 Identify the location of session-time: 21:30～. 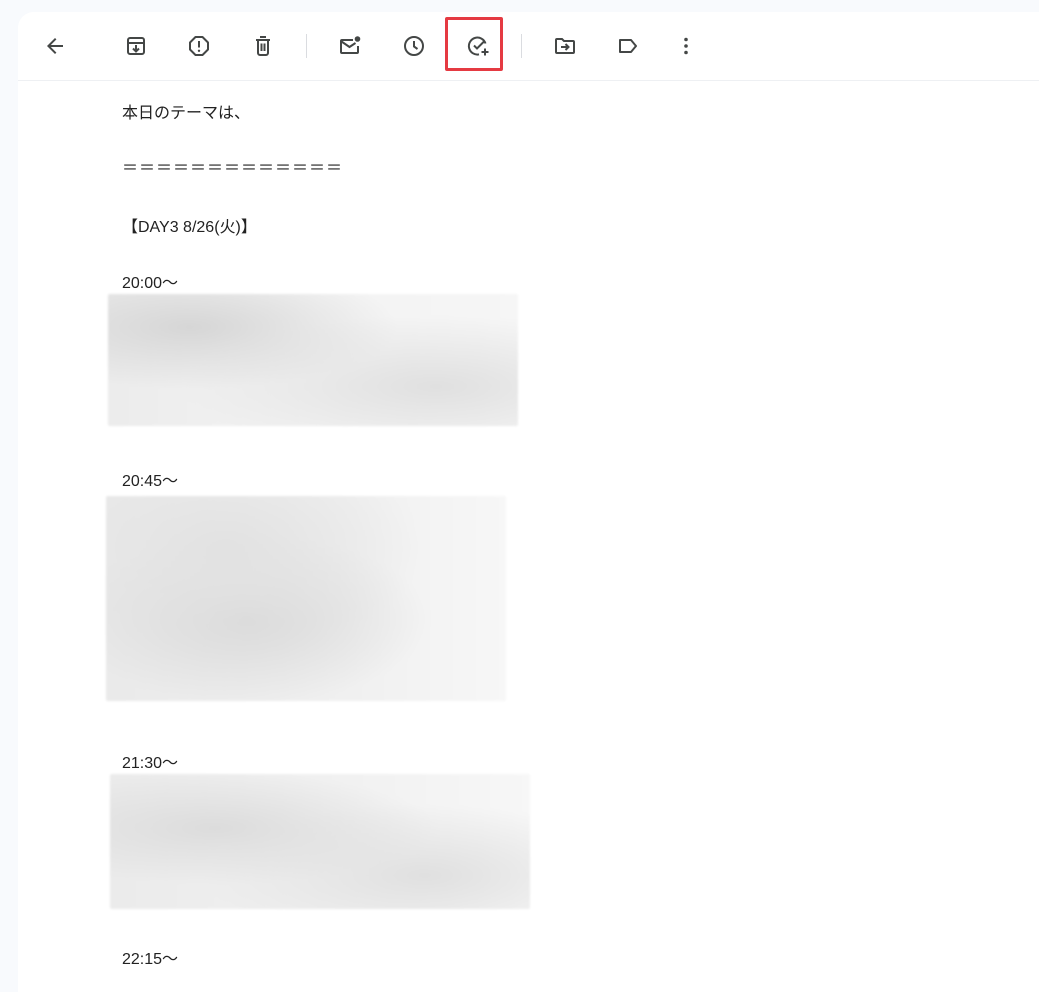
(150, 763).